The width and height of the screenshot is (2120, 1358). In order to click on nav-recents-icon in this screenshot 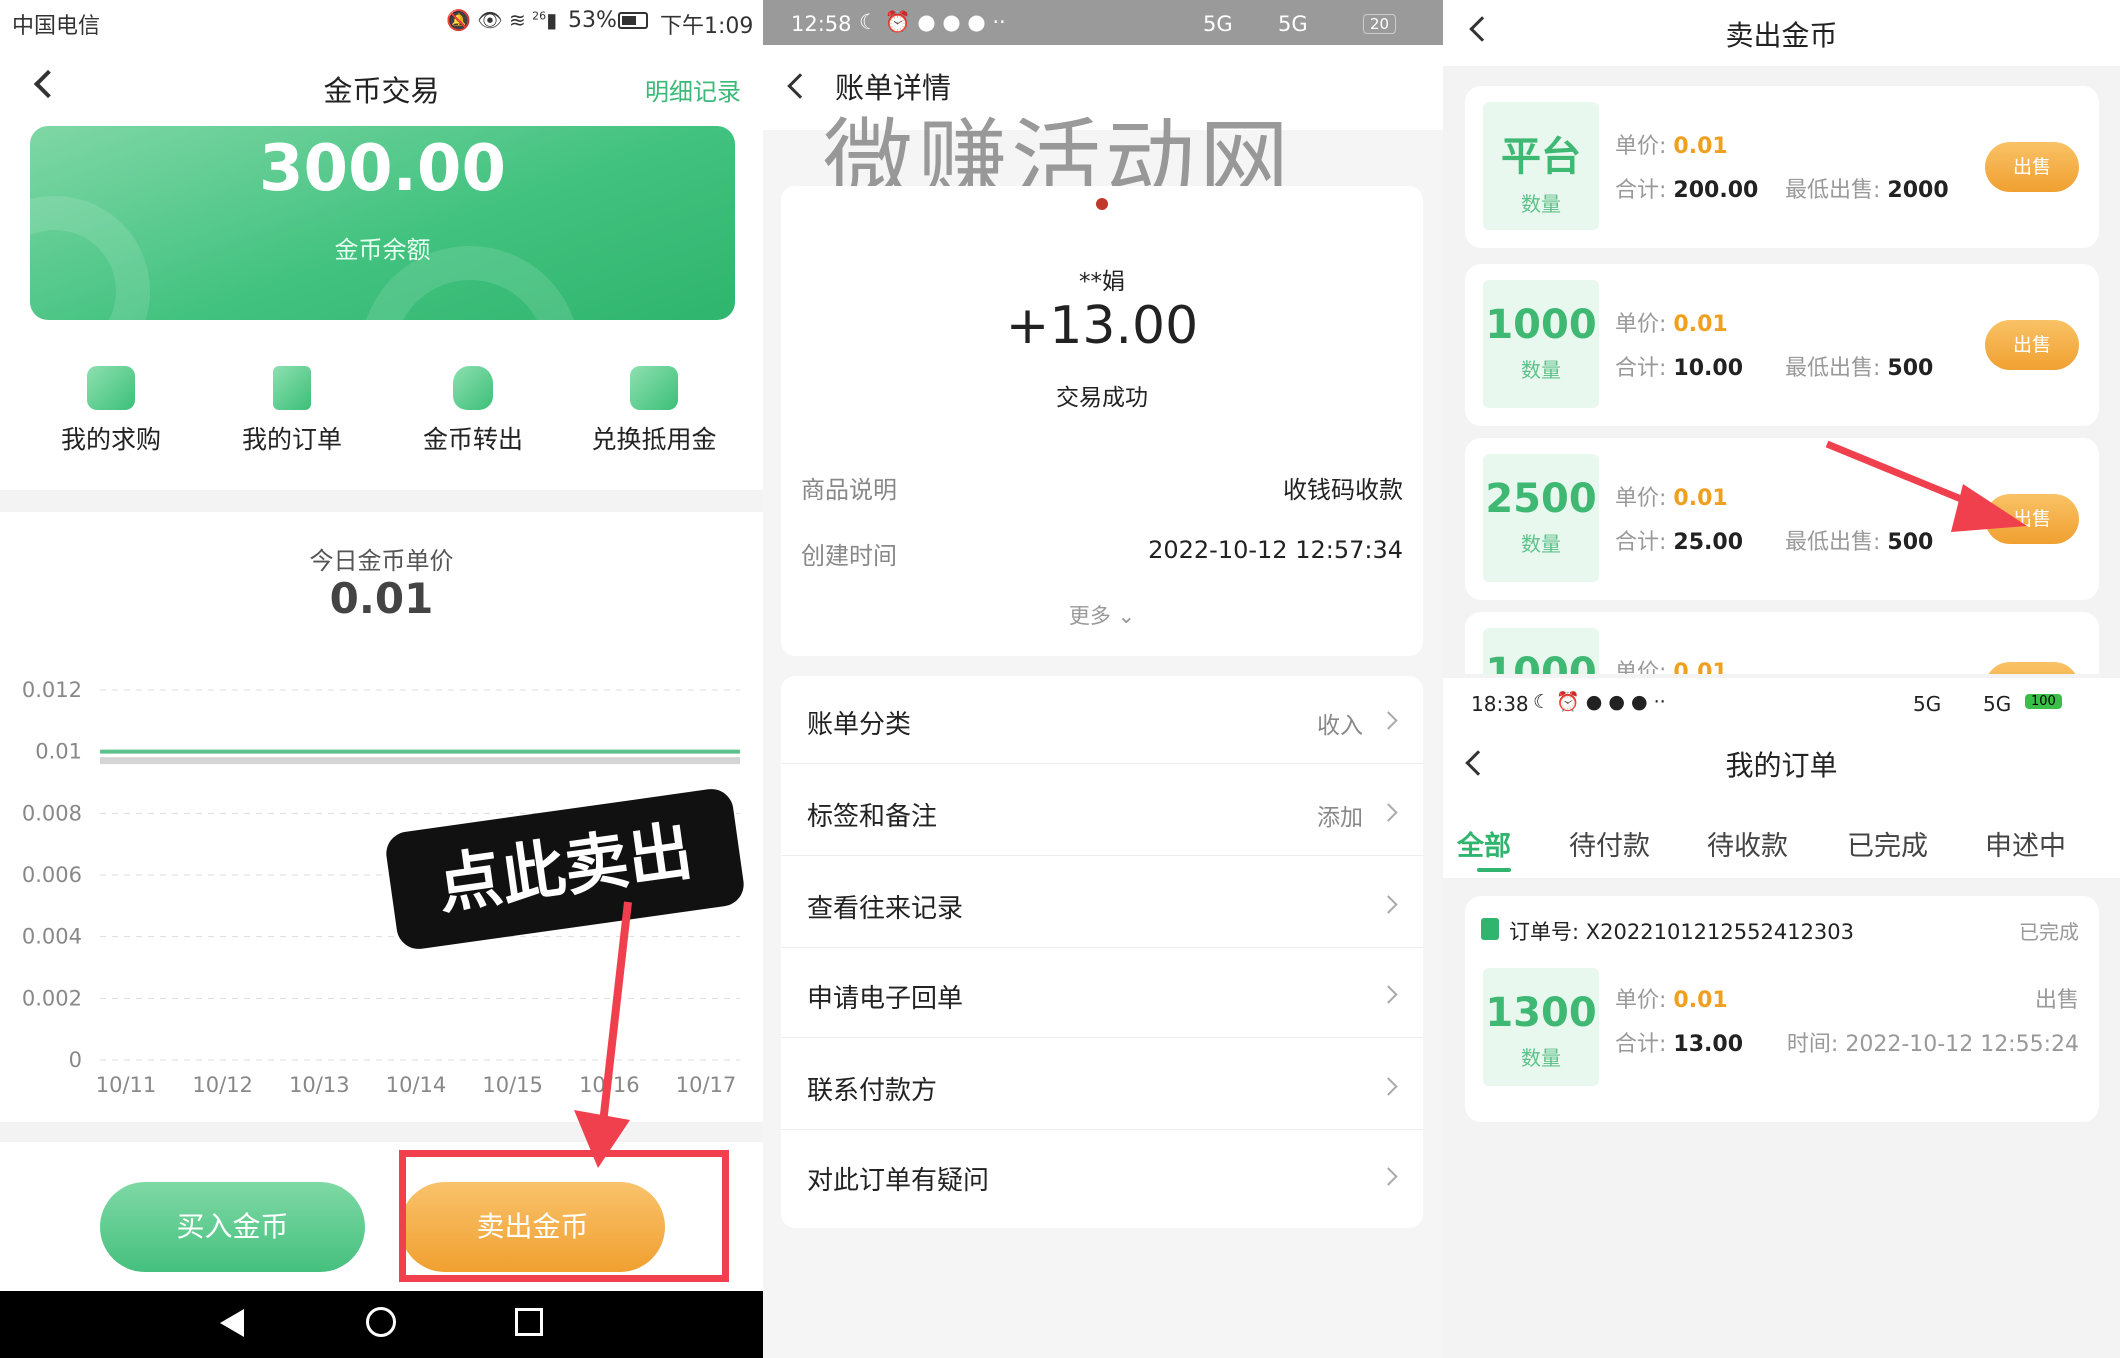, I will do `click(529, 1322)`.